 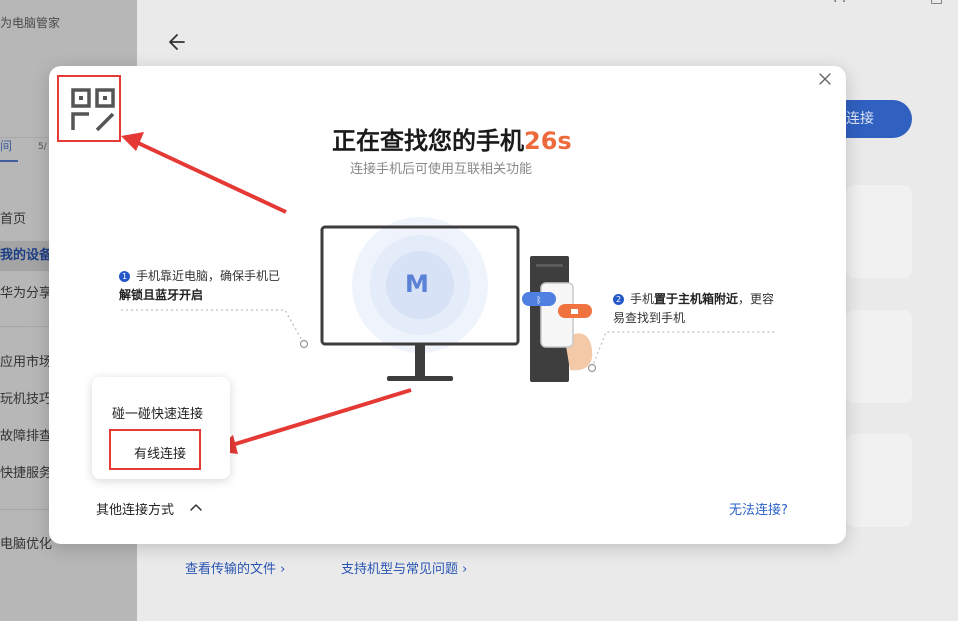 I want to click on qr-annotation-box, so click(x=89, y=108).